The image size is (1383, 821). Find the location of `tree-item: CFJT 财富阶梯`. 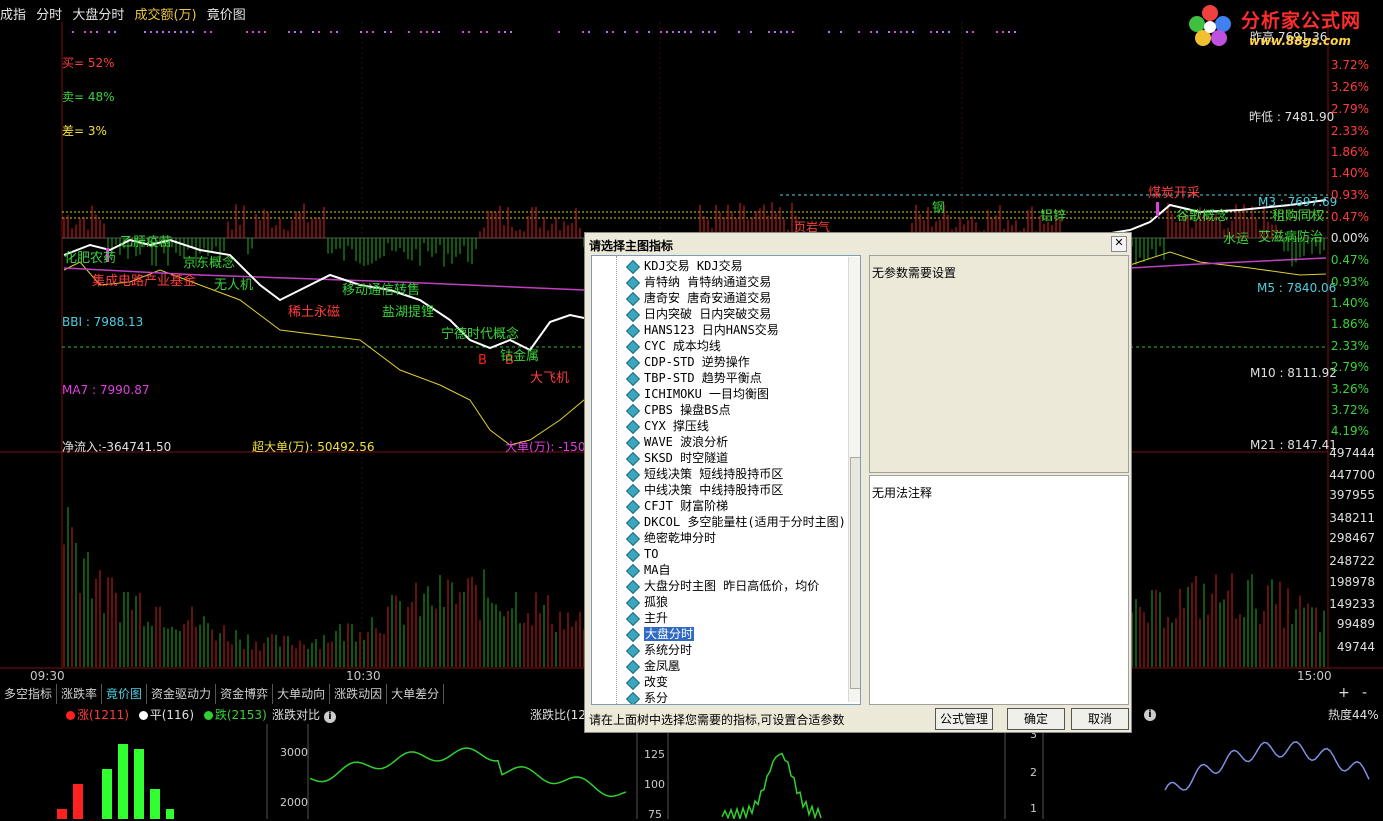

tree-item: CFJT 财富阶梯 is located at coordinates (676, 506).